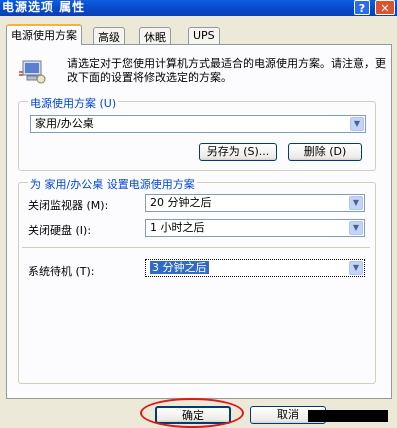 The height and width of the screenshot is (428, 397). Describe the element at coordinates (179, 267) in the screenshot. I see `standby-select-value: 3 分钟之后` at that location.